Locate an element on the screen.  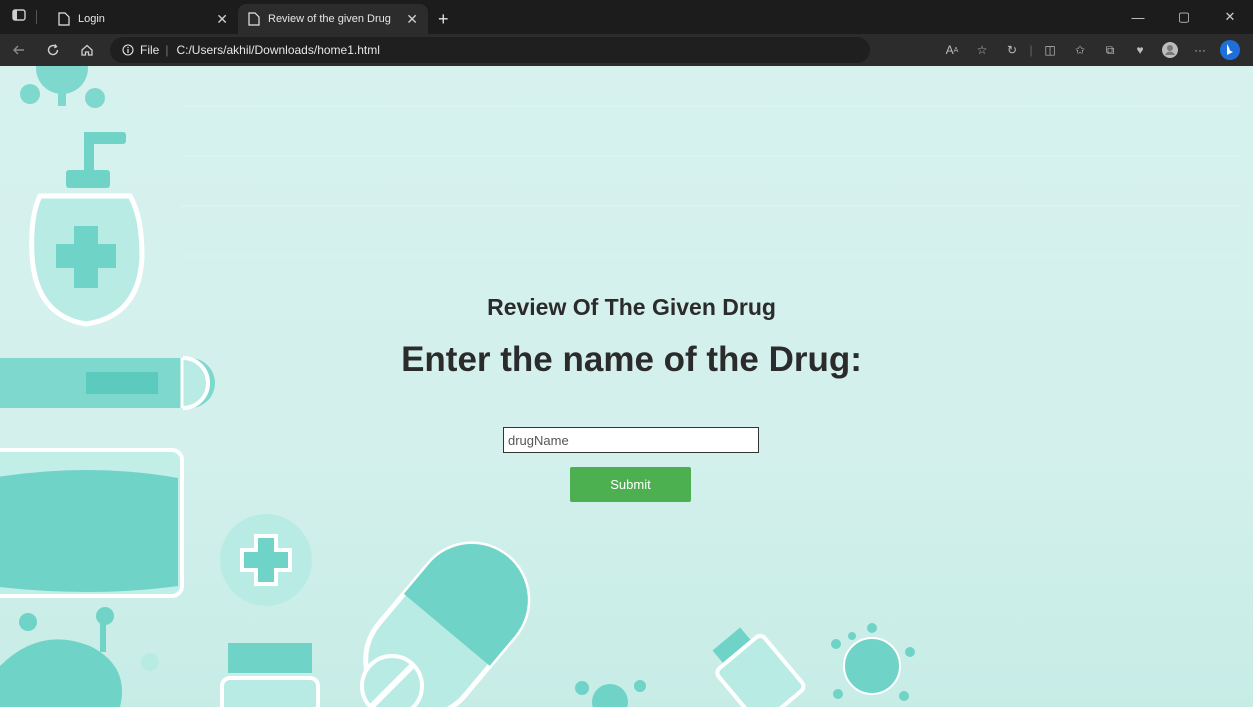
tab-review-drug: Review of the given Drug ✕ is located at coordinates (333, 19).